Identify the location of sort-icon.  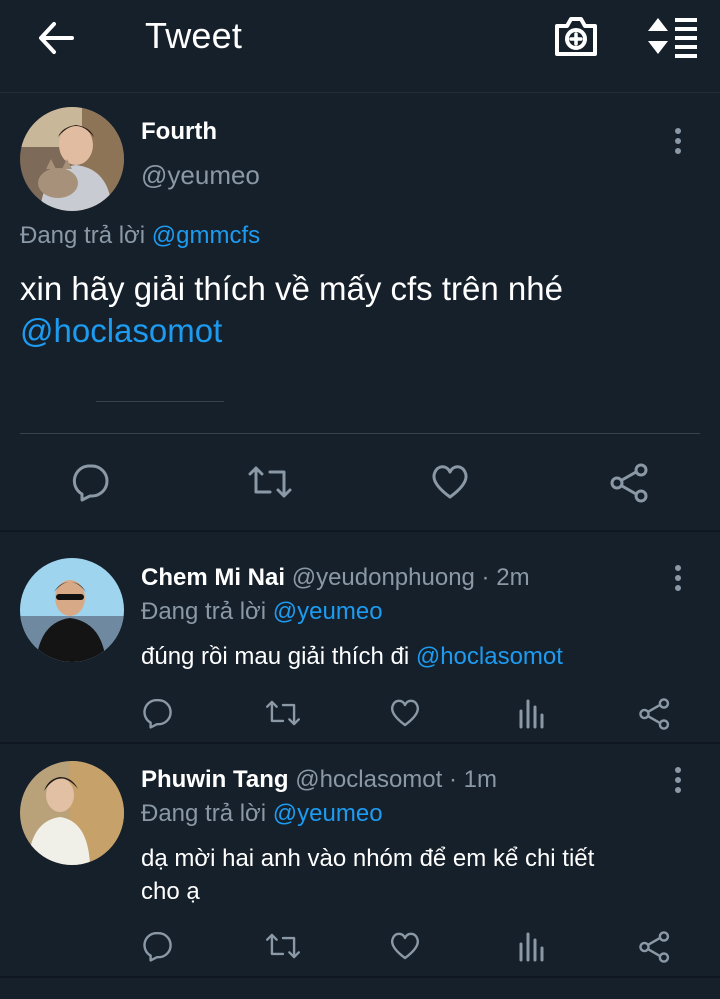
(672, 36).